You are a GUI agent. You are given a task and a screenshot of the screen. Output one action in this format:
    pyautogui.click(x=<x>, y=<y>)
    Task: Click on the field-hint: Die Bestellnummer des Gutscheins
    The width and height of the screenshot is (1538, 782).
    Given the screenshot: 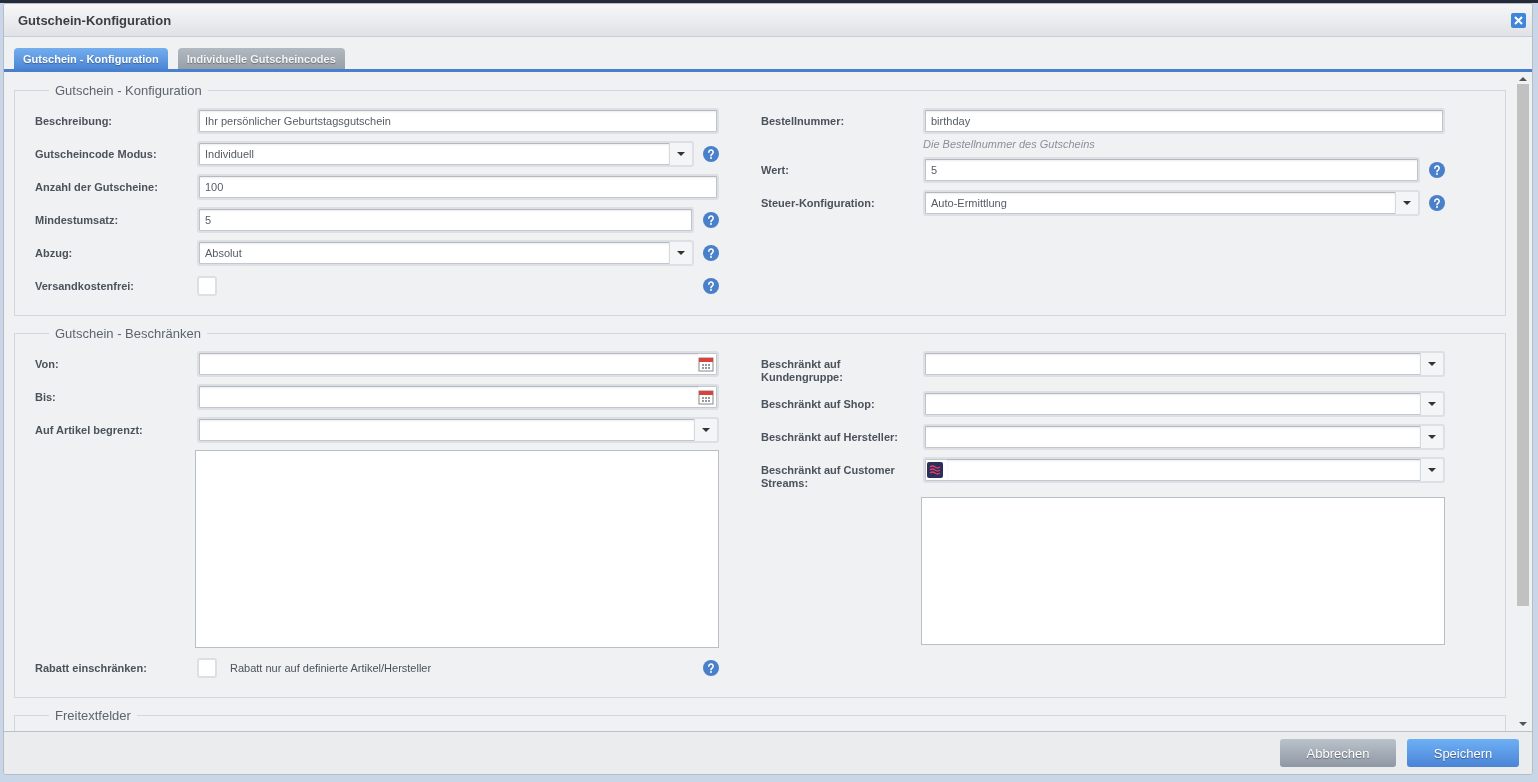 What is the action you would take?
    pyautogui.click(x=1009, y=144)
    